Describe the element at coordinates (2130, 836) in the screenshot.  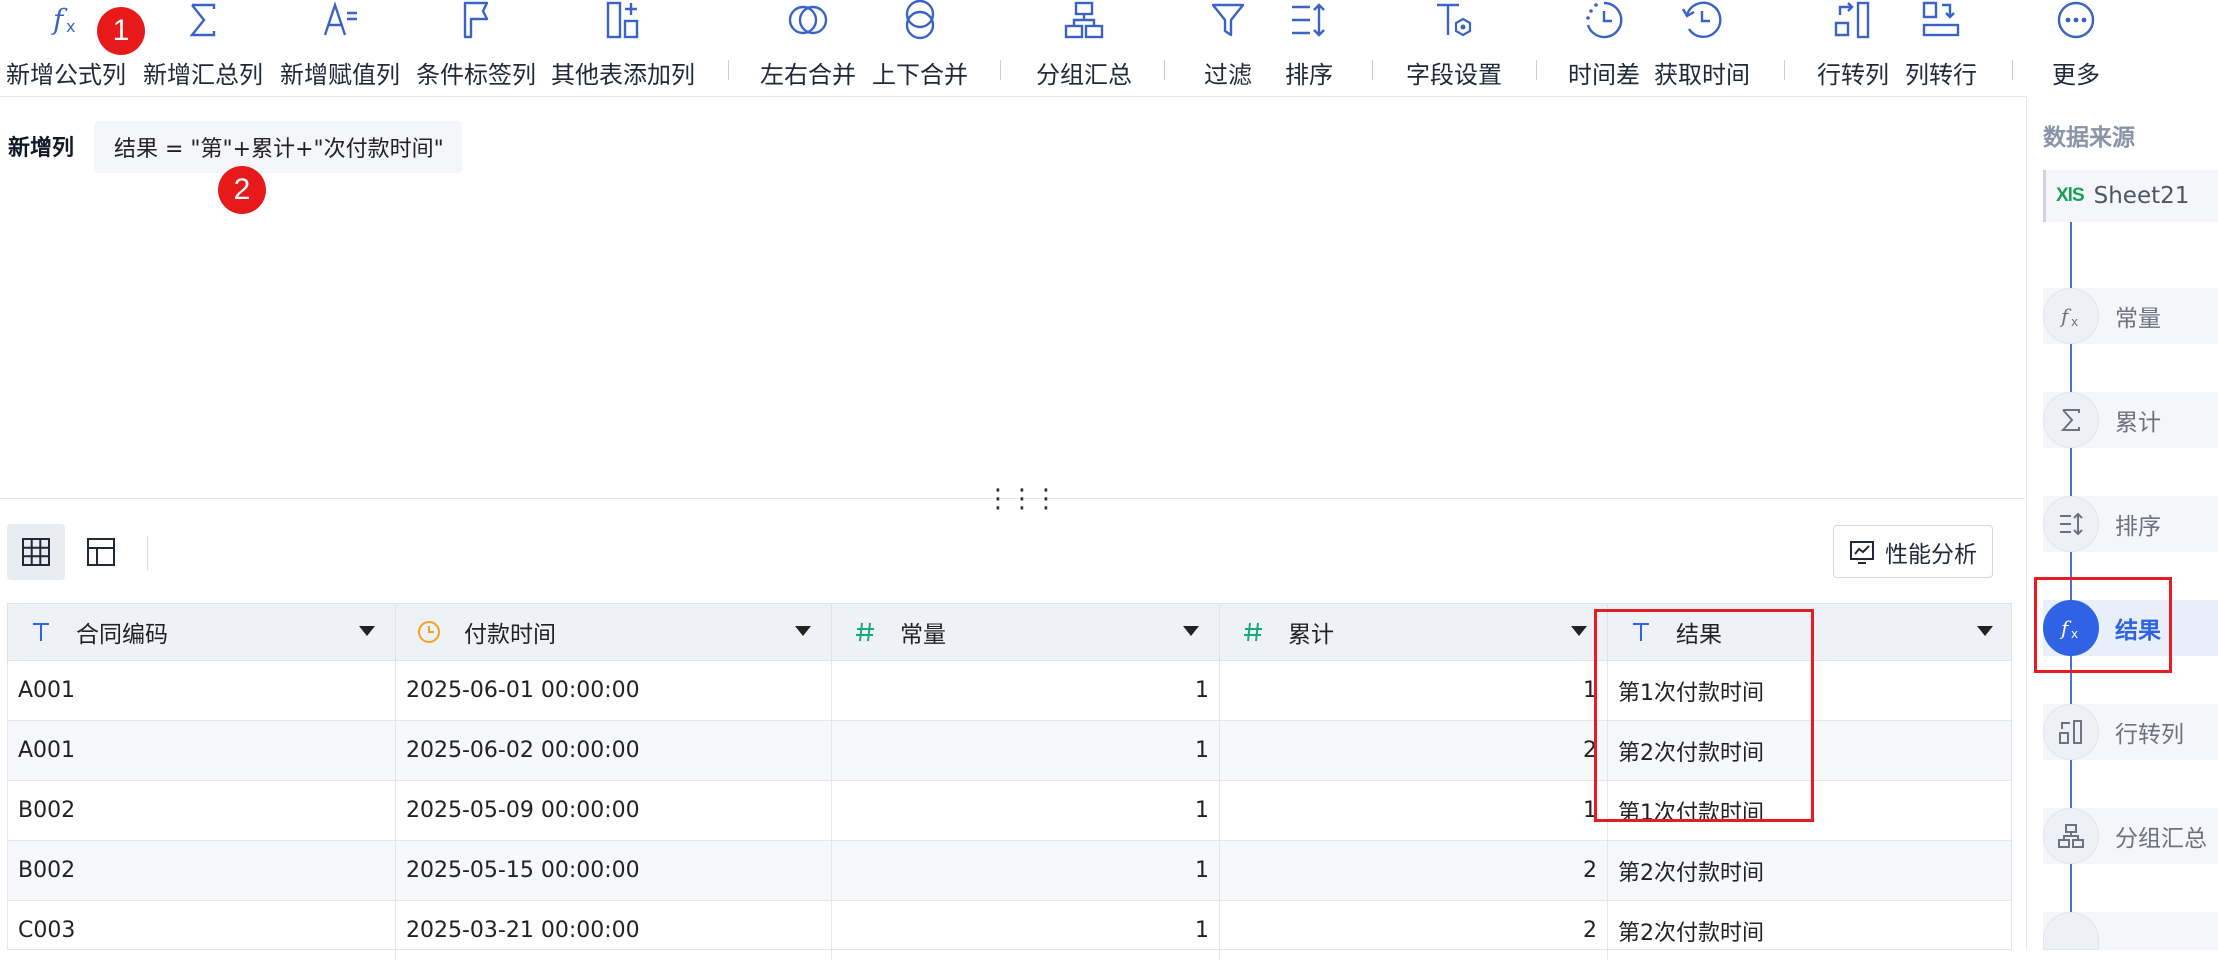
I see `flow-node-group-summary: 分组汇总` at that location.